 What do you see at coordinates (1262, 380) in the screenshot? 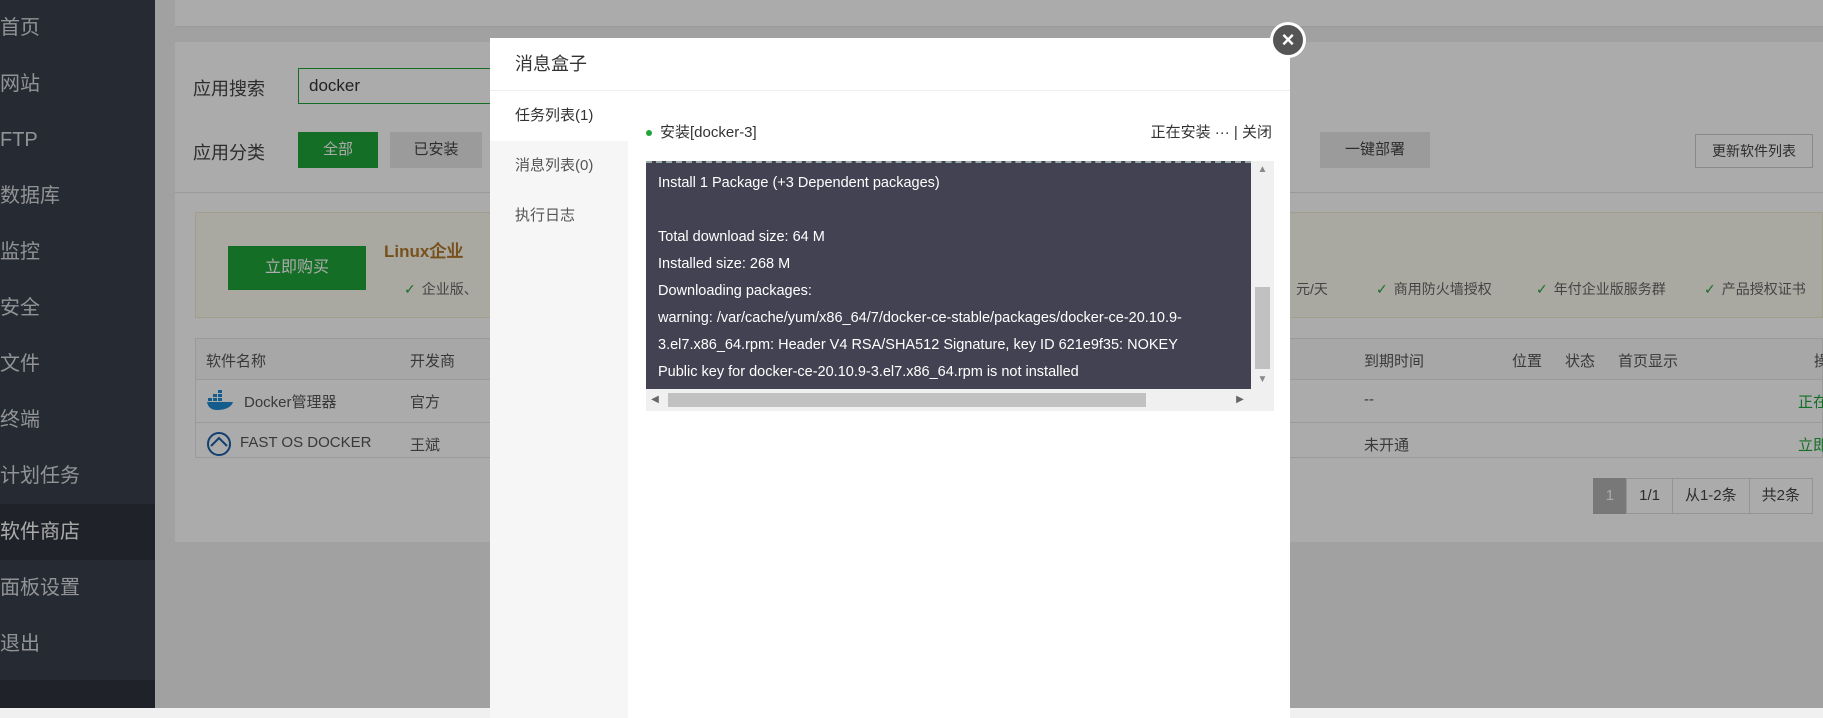
I see `scroll-down-icon: ▼` at bounding box center [1262, 380].